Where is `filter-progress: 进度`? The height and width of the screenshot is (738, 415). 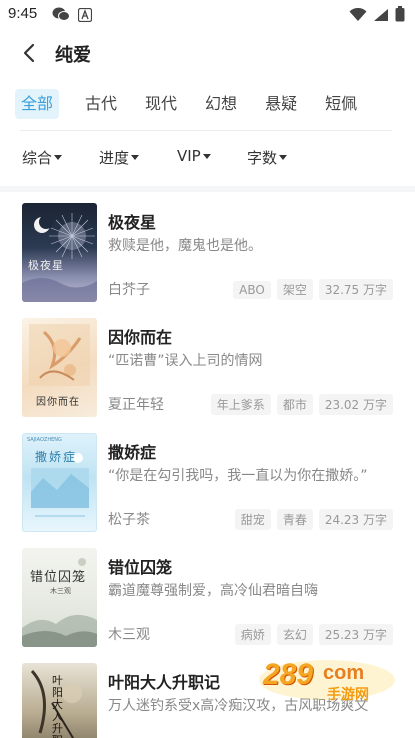
filter-progress: 进度 is located at coordinates (119, 157).